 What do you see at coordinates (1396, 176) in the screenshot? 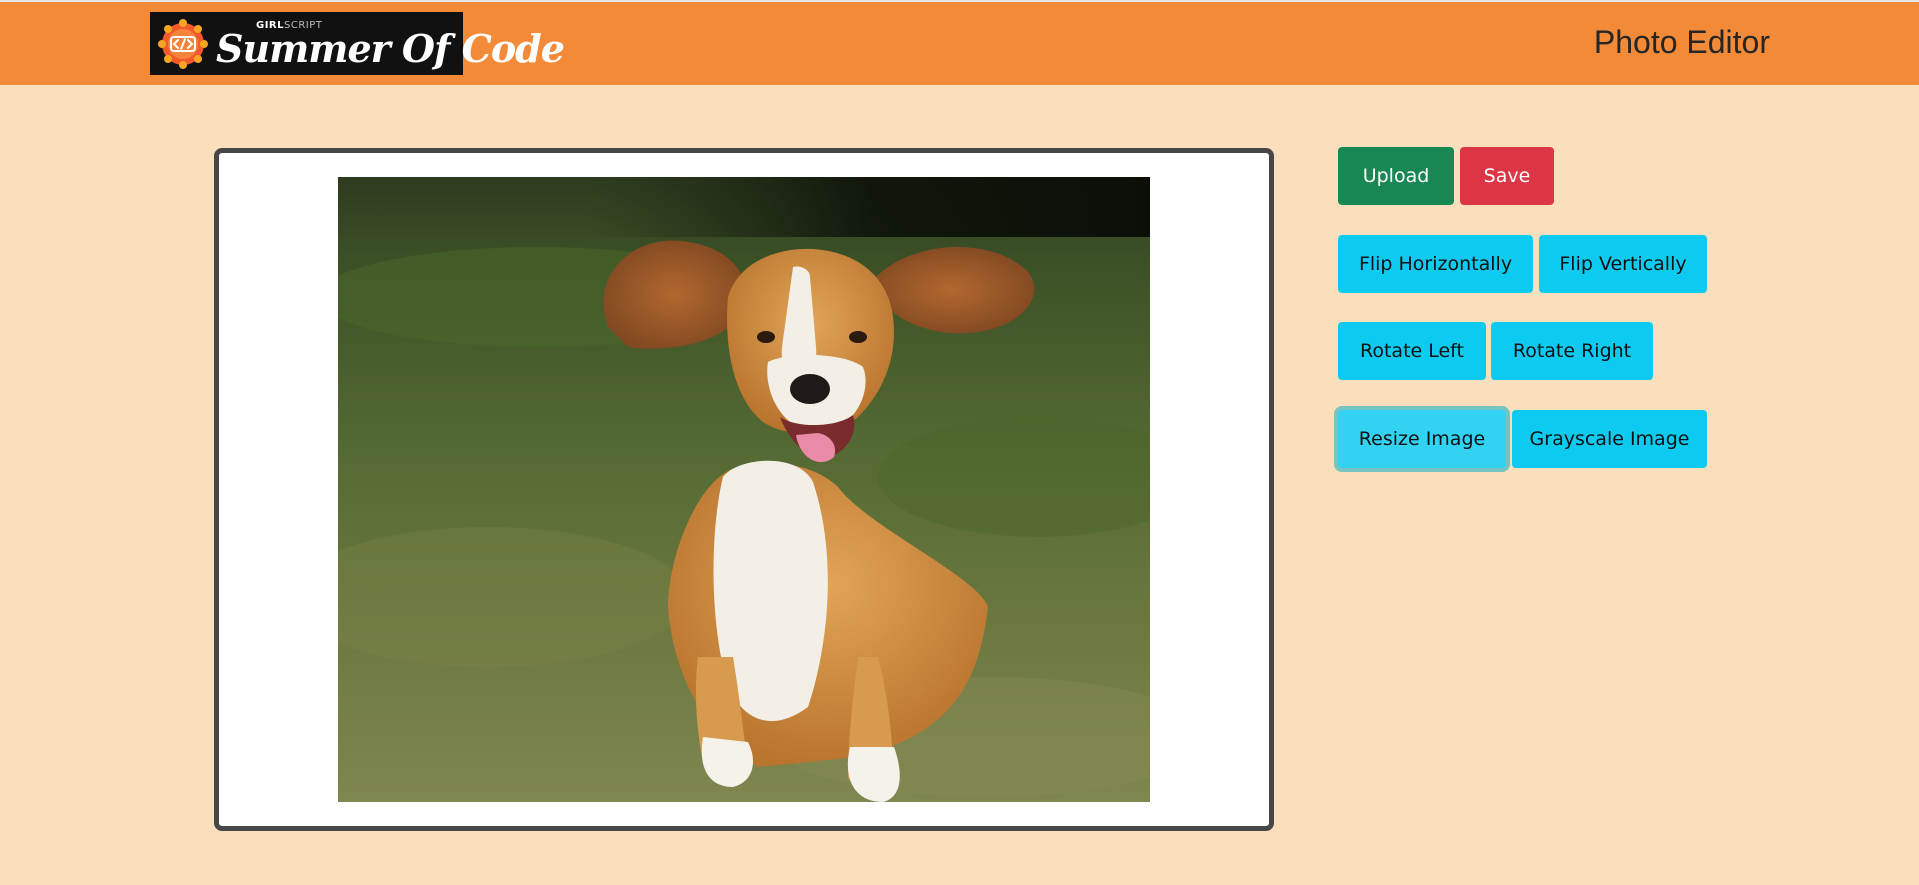
I see `upload-button: Upload` at bounding box center [1396, 176].